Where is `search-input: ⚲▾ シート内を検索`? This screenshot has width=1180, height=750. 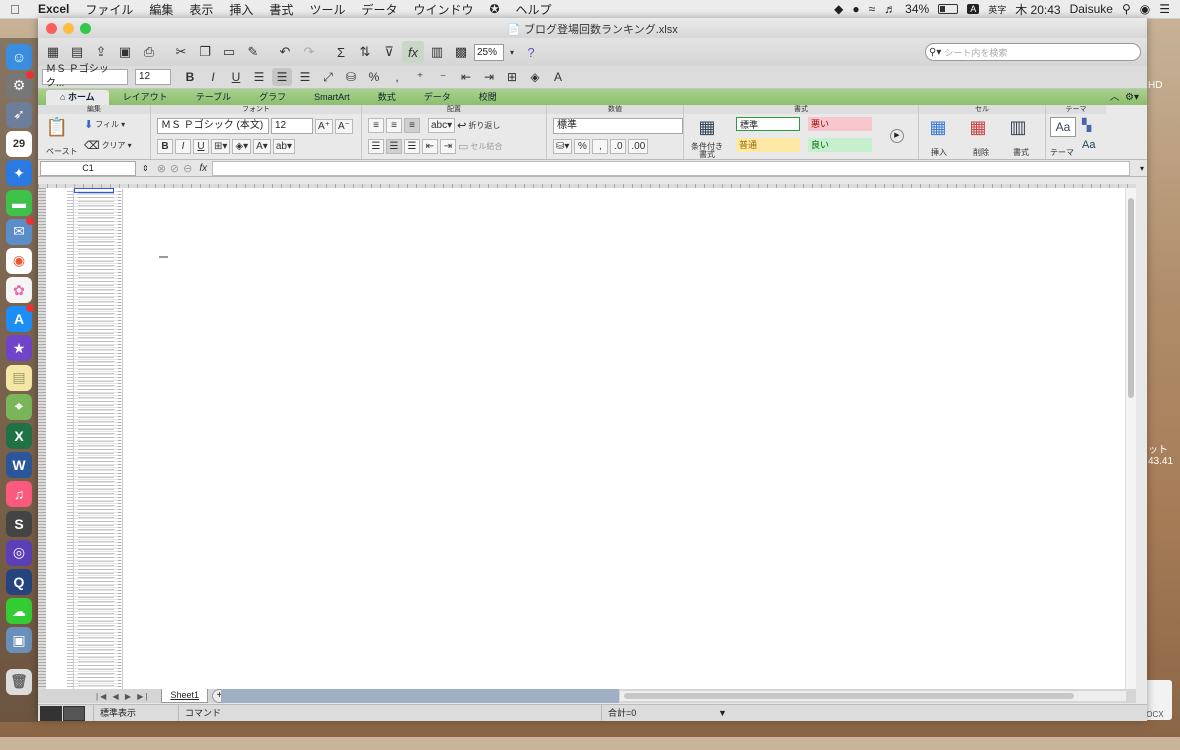 search-input: ⚲▾ シート内を検索 is located at coordinates (1033, 52).